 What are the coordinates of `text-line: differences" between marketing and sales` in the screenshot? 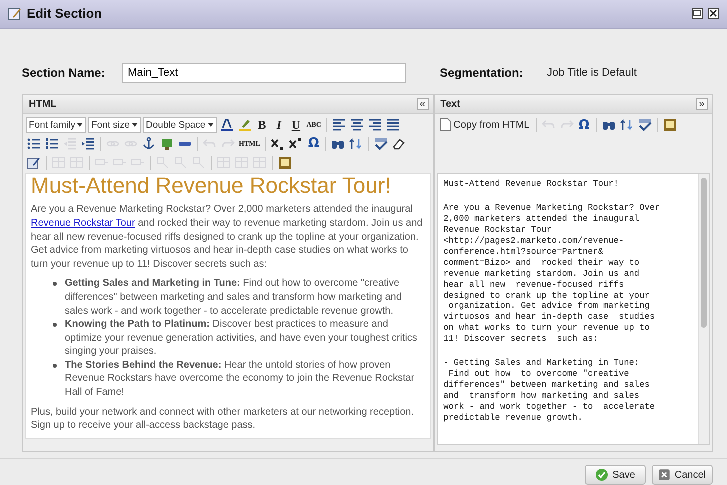 It's located at (547, 385).